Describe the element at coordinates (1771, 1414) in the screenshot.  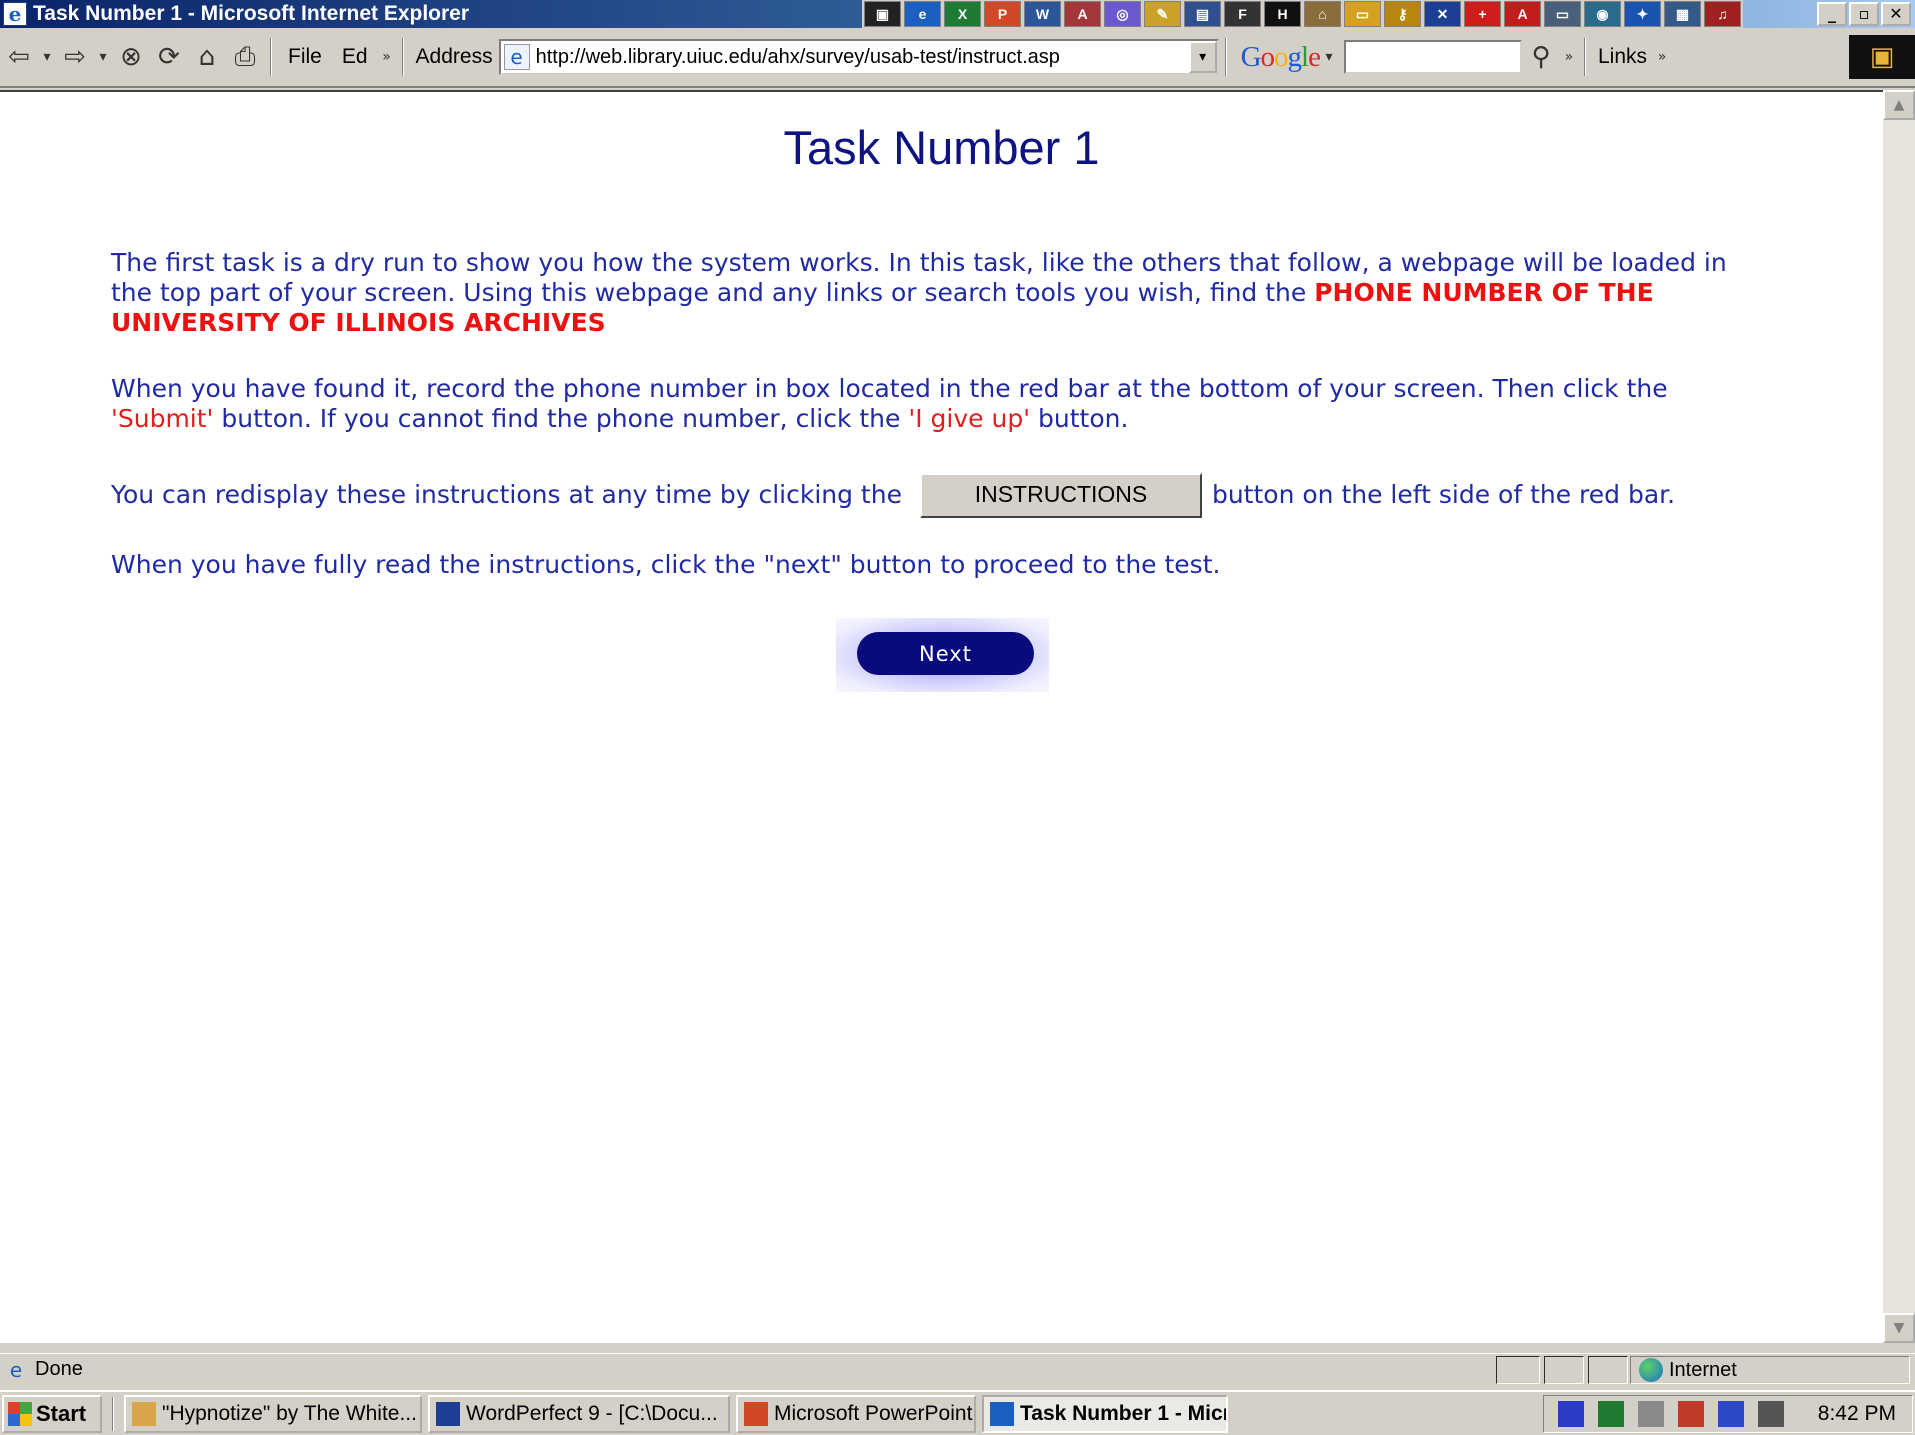
I see `display-tray-icon` at that location.